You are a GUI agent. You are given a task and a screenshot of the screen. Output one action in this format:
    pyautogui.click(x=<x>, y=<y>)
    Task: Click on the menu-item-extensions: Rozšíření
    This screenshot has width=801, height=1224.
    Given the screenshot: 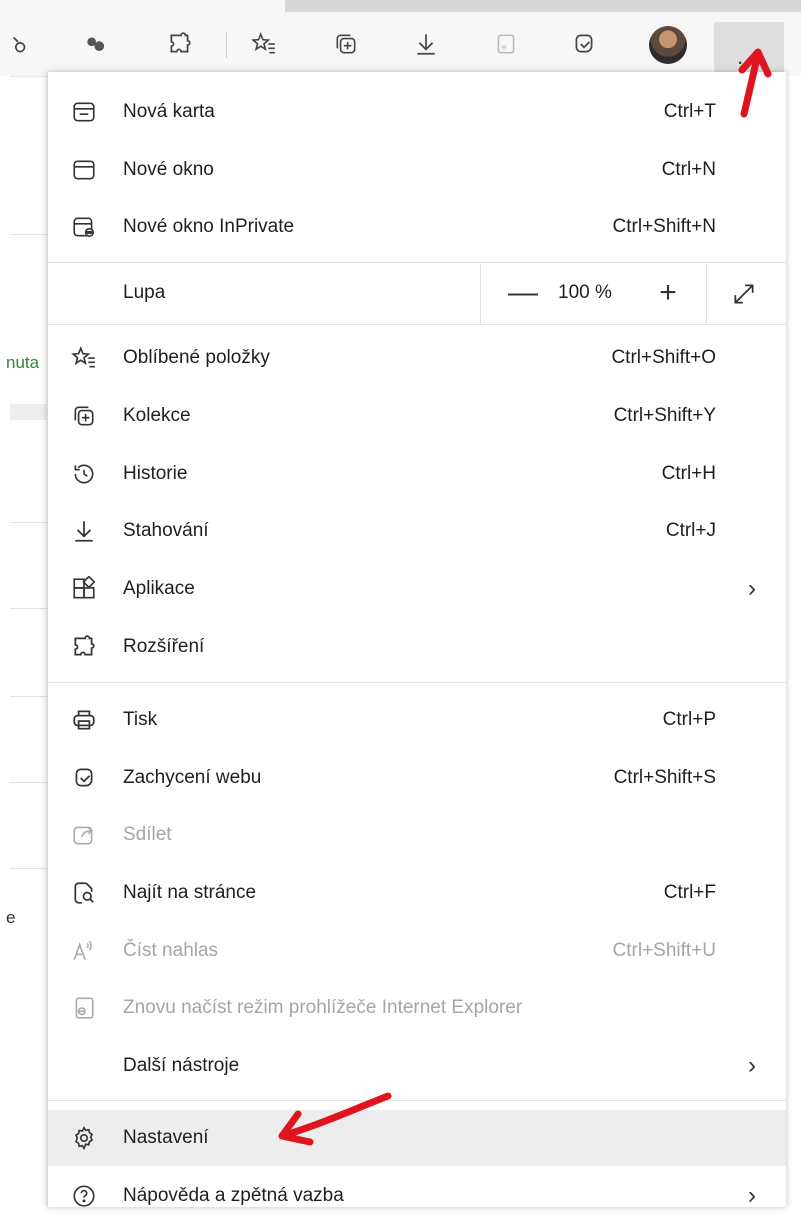 What is the action you would take?
    pyautogui.click(x=417, y=647)
    